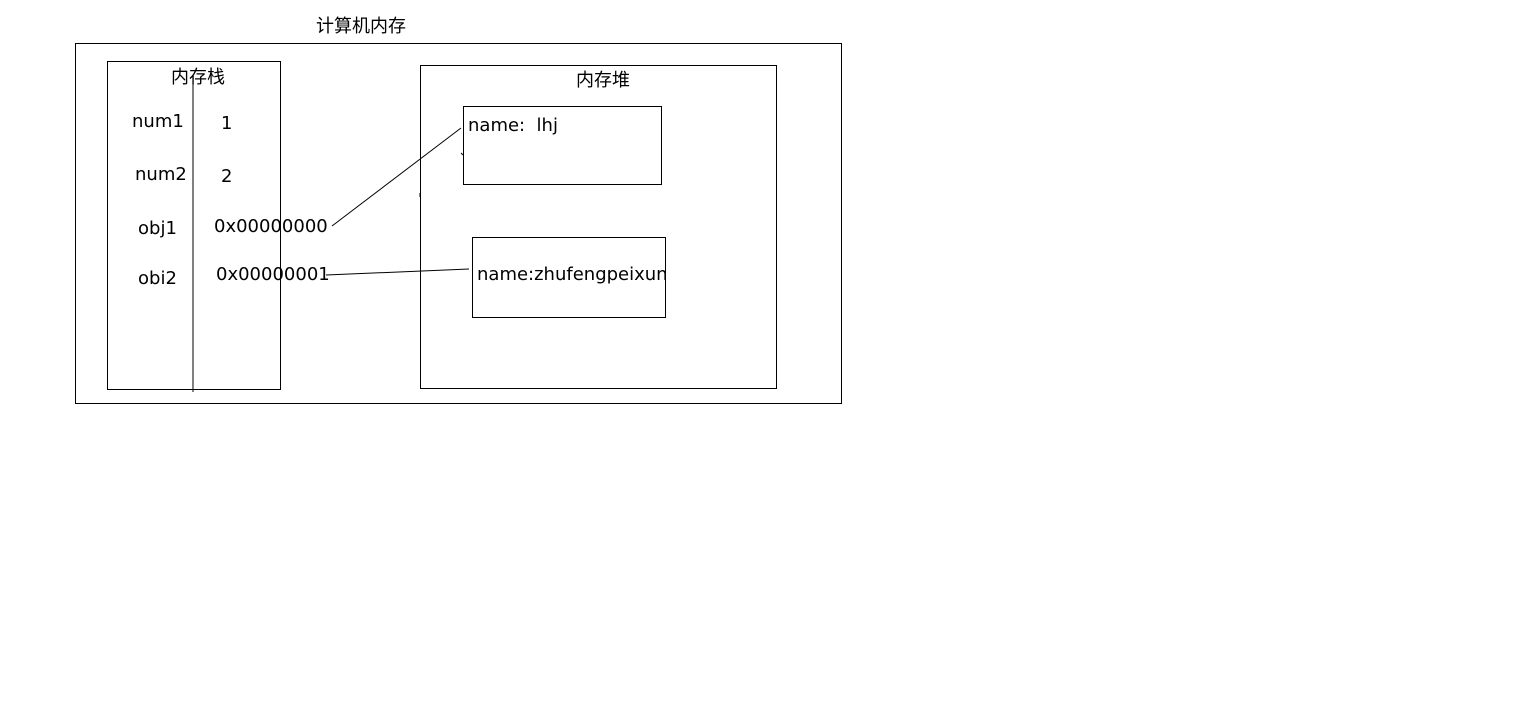 This screenshot has height=718, width=1540. Describe the element at coordinates (227, 123) in the screenshot. I see `stack-val-num1: 1` at that location.